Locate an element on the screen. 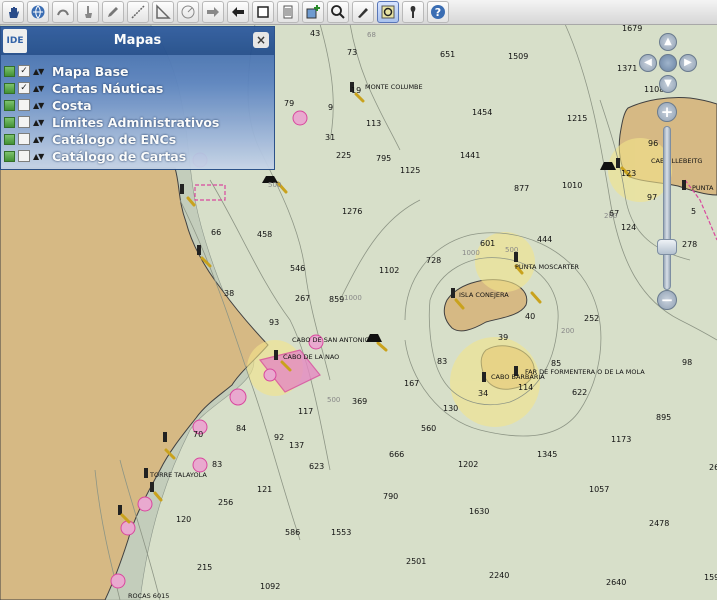  measure-angle-icon is located at coordinates (188, 12).